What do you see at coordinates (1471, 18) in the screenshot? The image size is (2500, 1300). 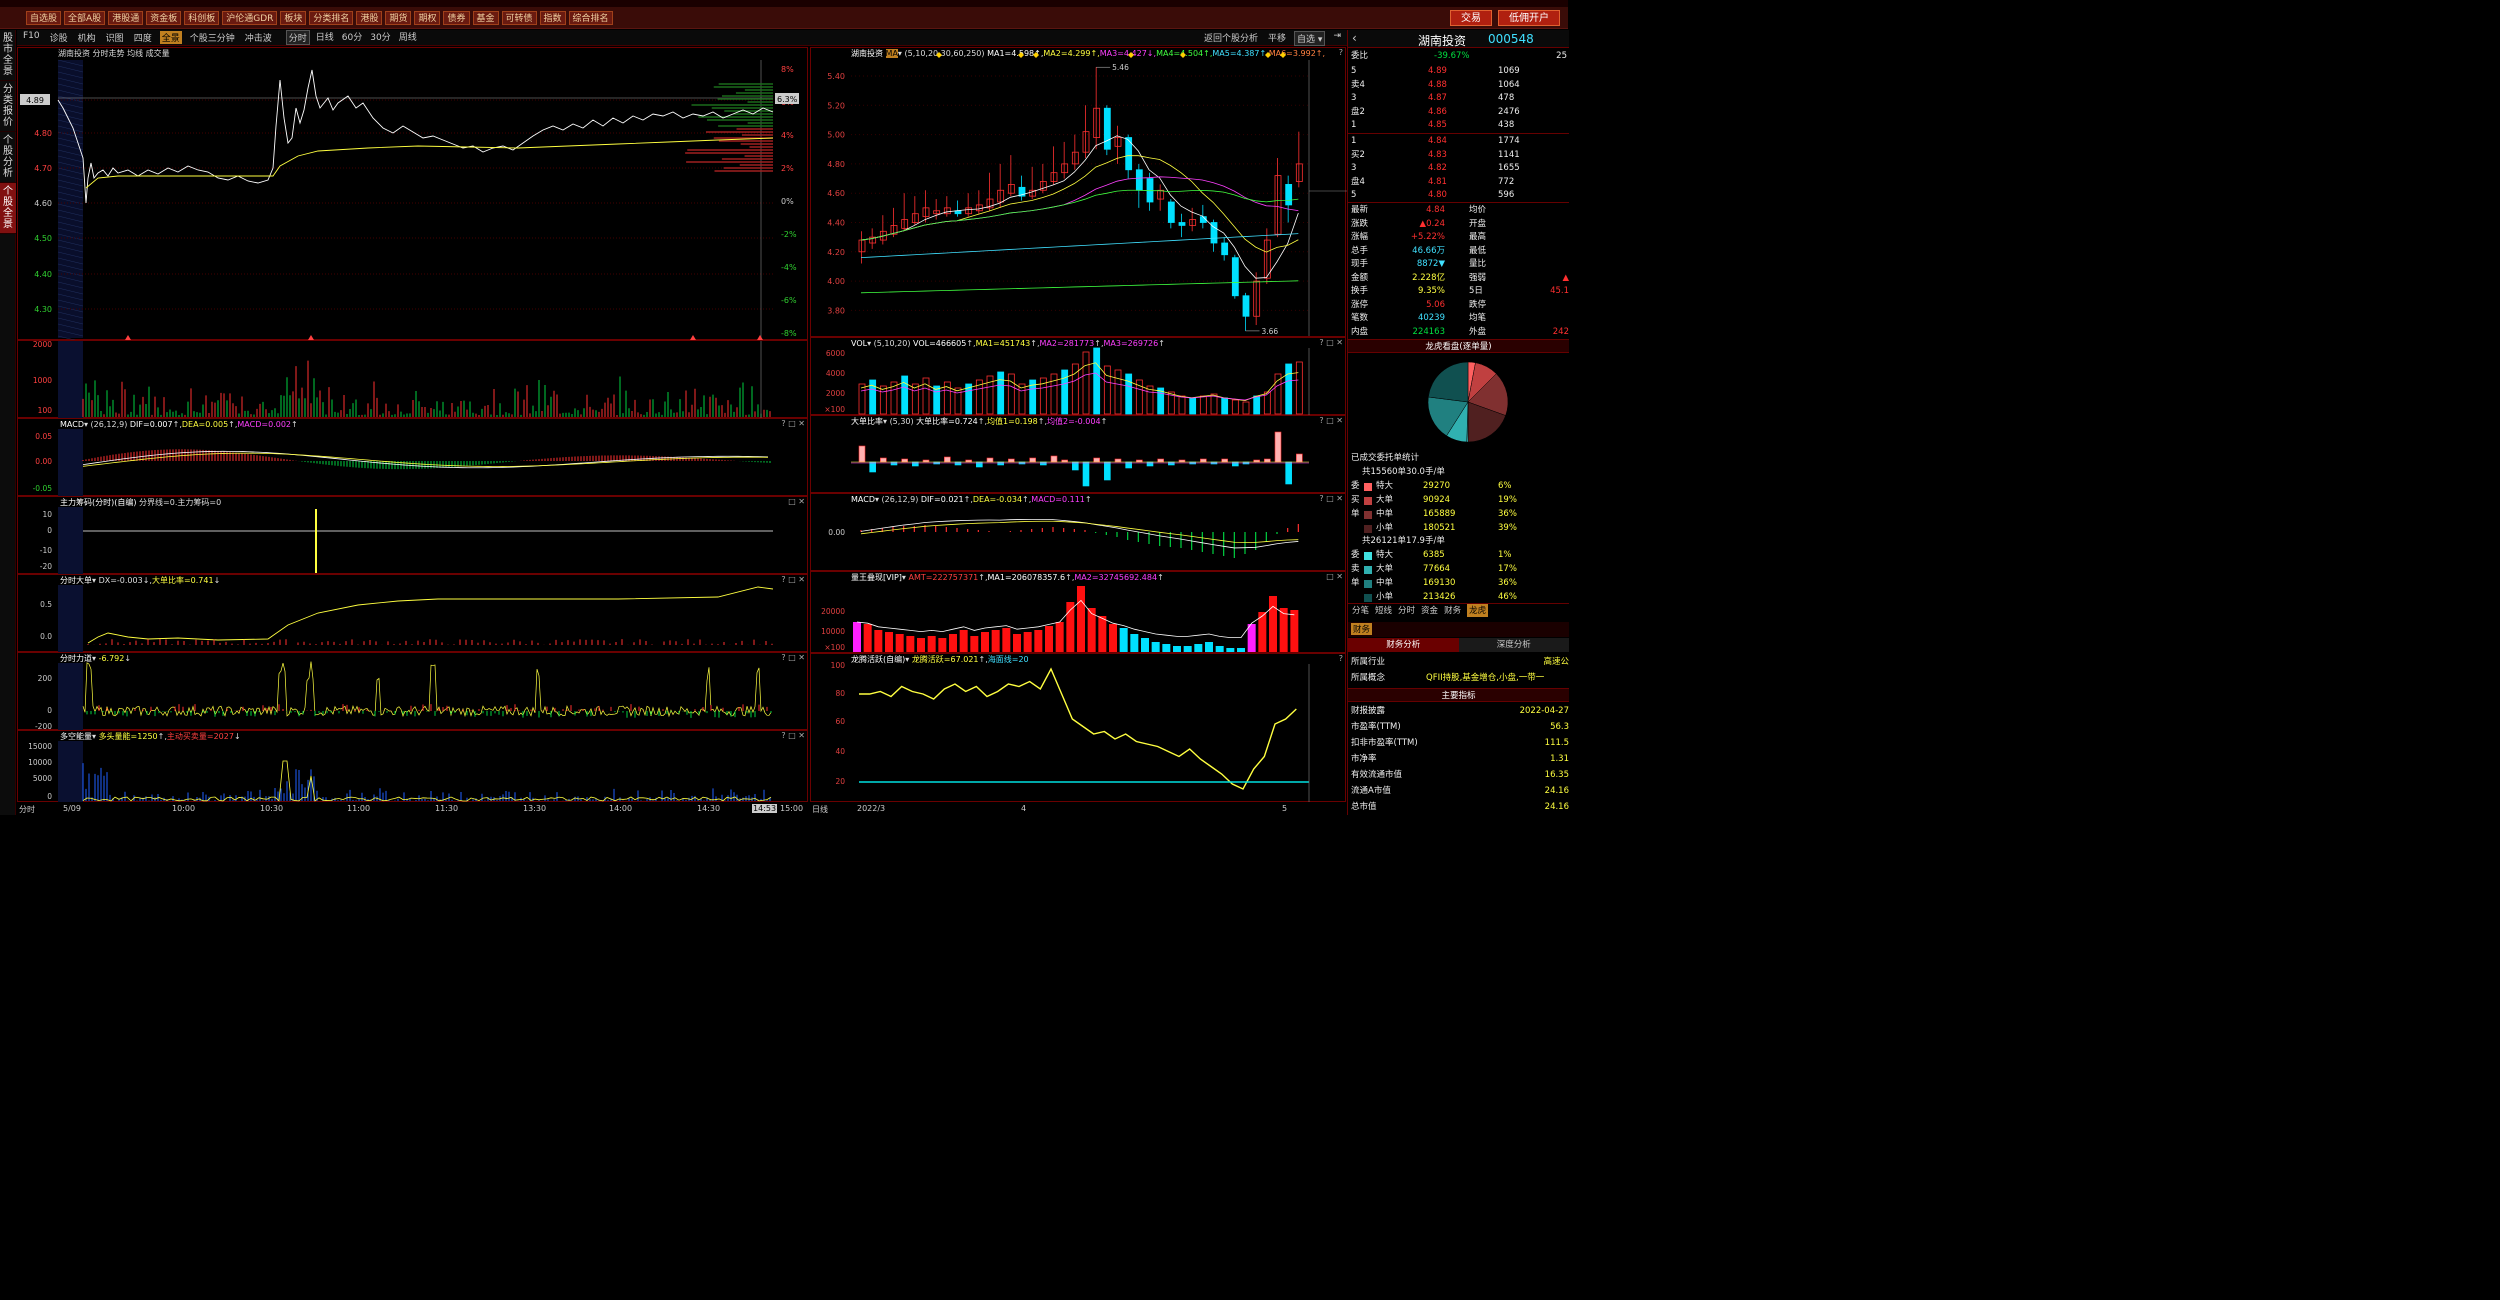 I see `trade-button: 交易` at bounding box center [1471, 18].